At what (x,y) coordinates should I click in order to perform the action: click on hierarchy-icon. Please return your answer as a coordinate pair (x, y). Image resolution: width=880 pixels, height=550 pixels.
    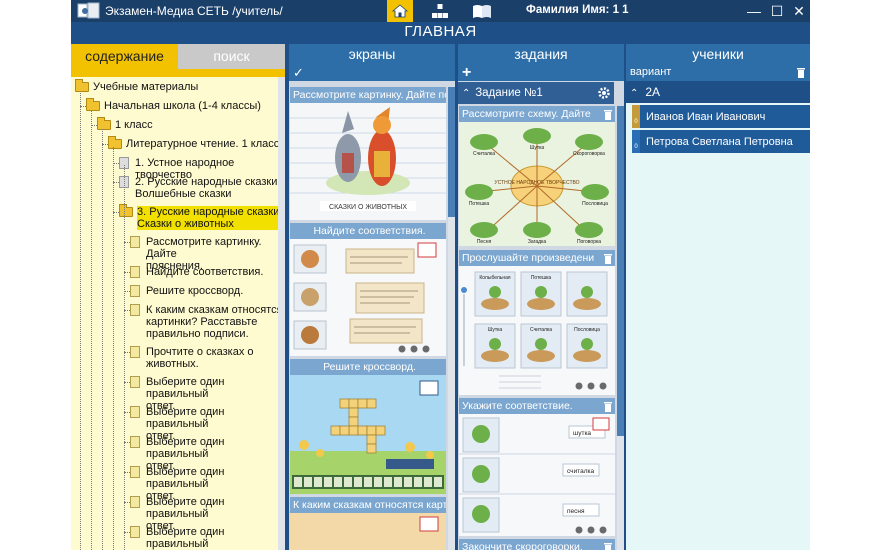
    Looking at the image, I should click on (440, 11).